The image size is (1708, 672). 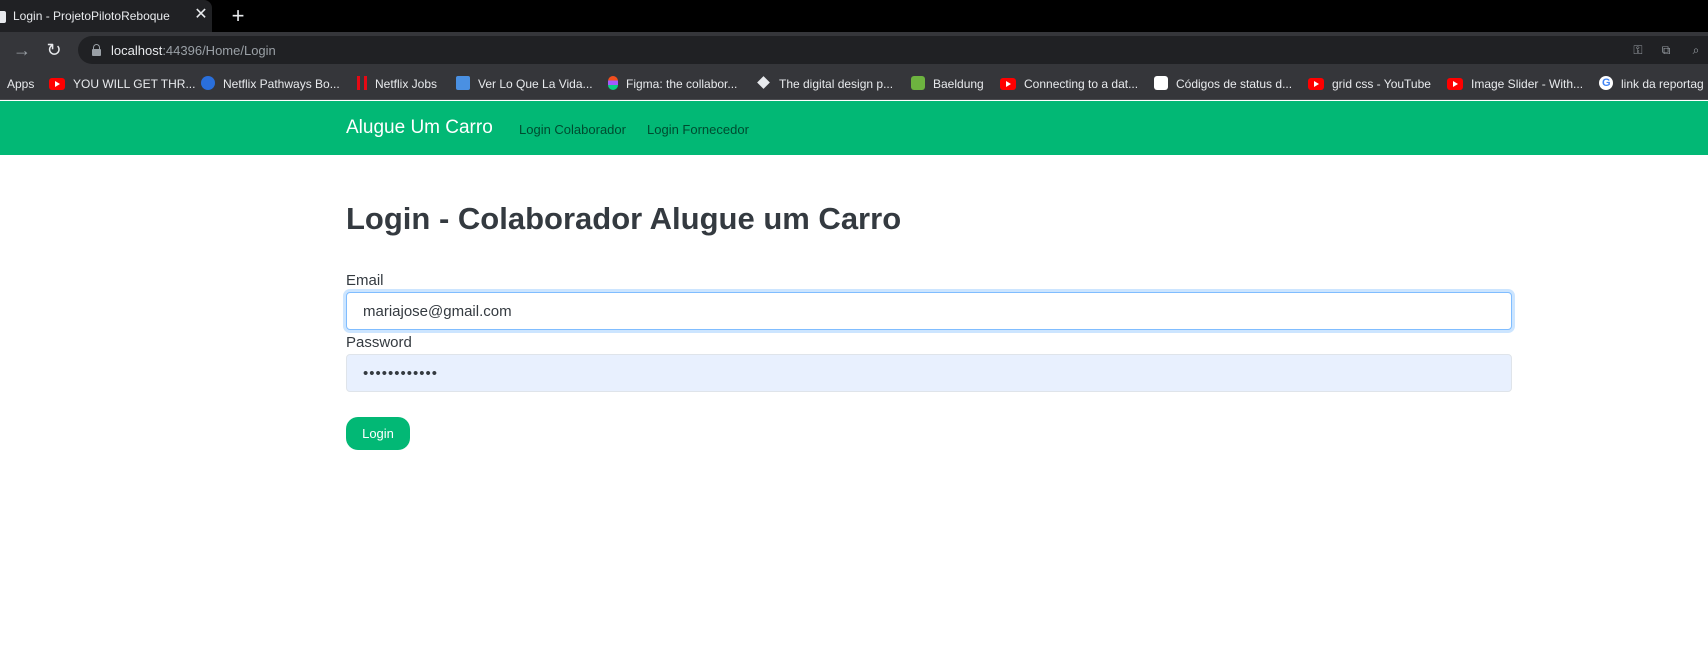 What do you see at coordinates (406, 84) in the screenshot?
I see `bookmark-label: Netflix Jobs` at bounding box center [406, 84].